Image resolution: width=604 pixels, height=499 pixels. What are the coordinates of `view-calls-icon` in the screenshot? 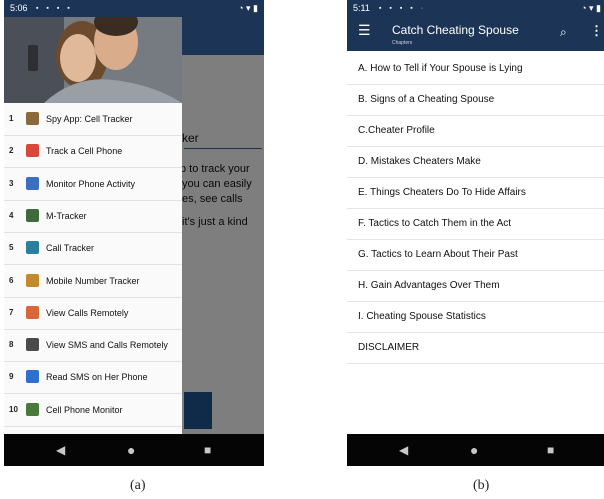 It's located at (32, 312).